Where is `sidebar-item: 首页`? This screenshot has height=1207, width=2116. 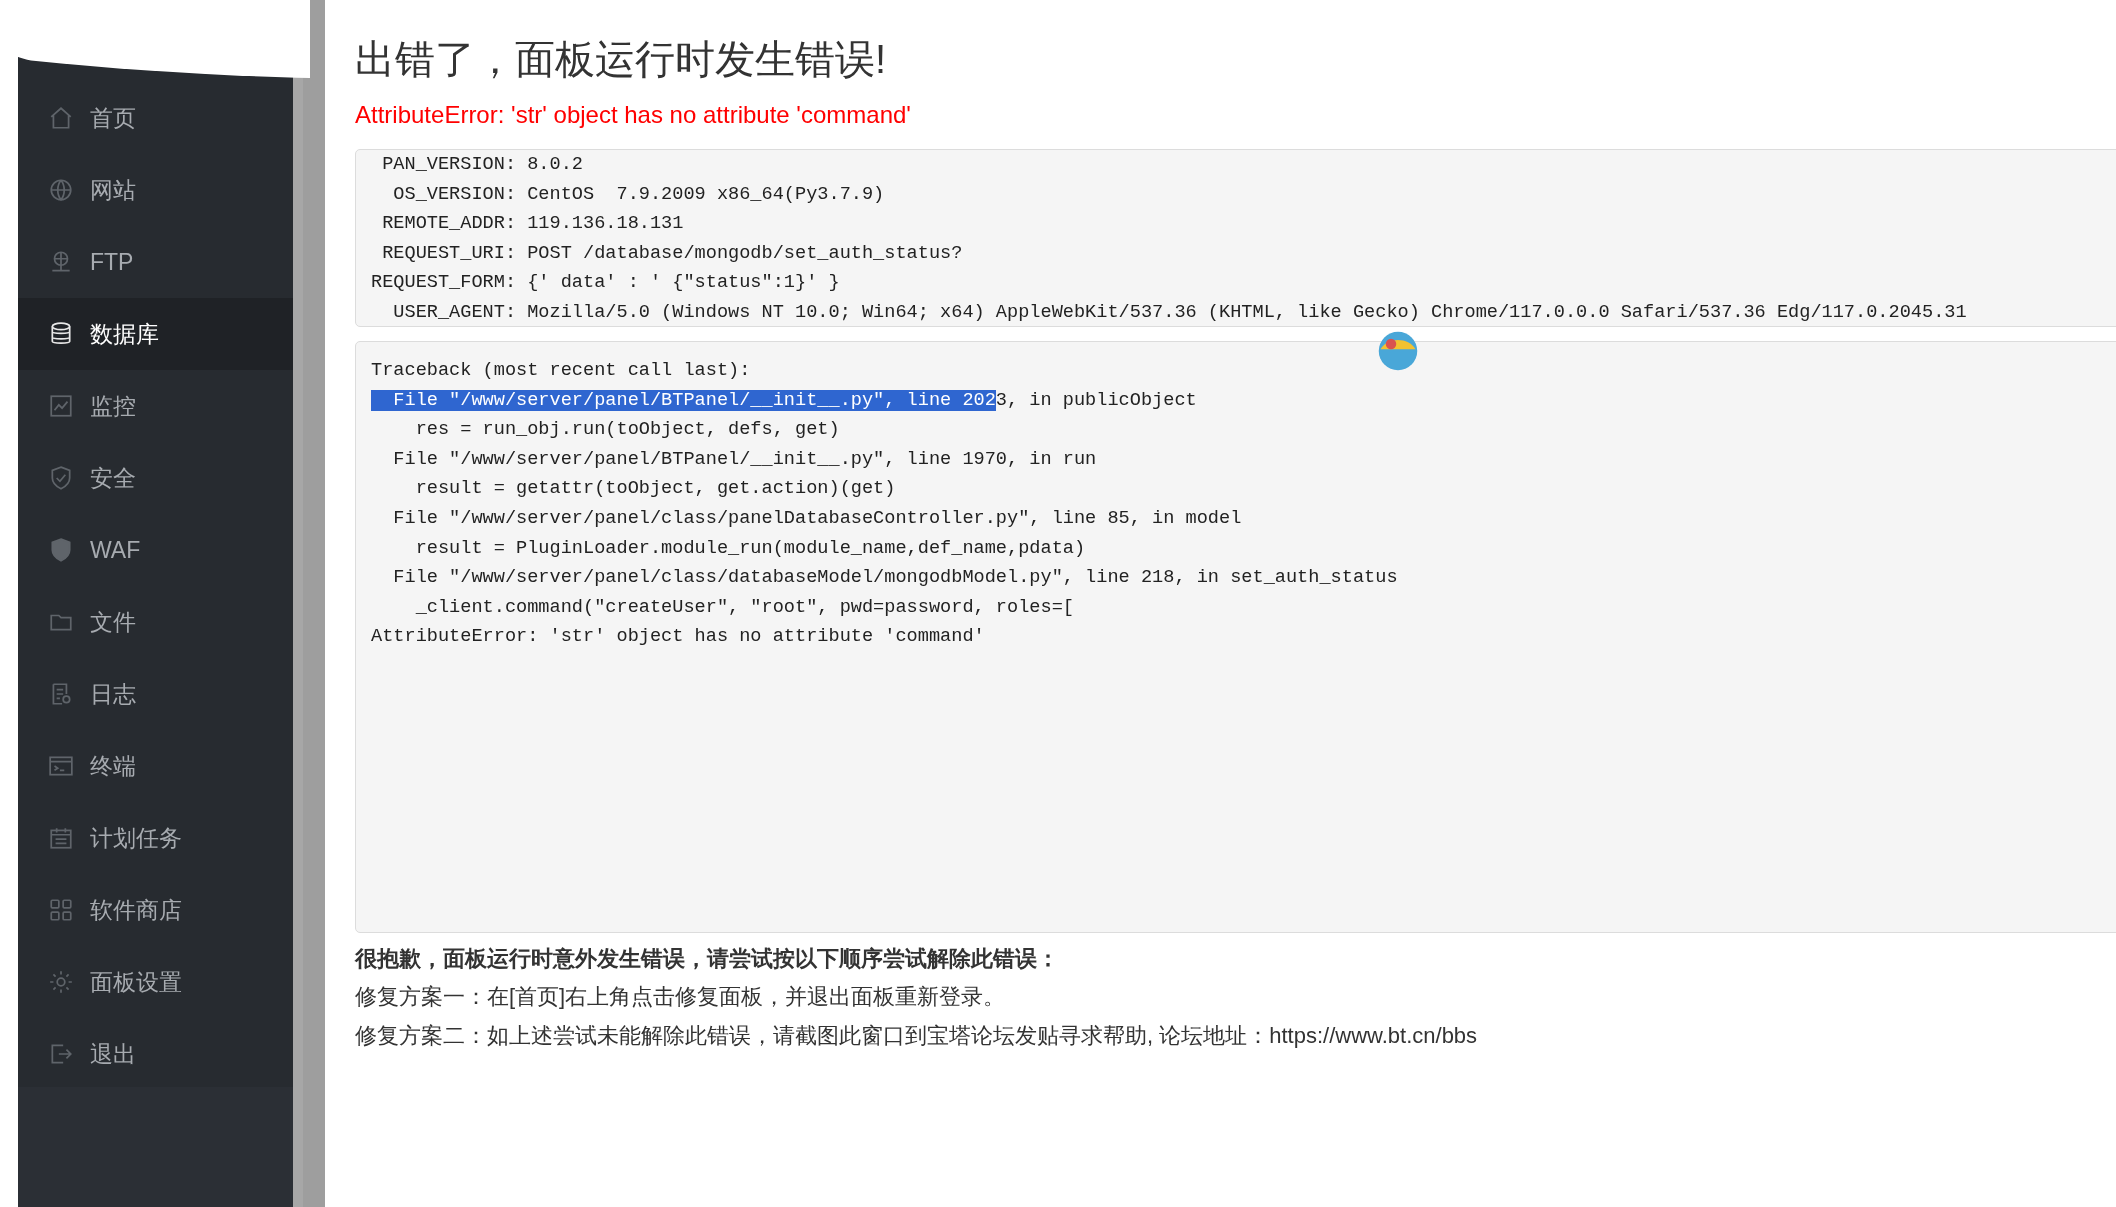
sidebar-item: 首页 is located at coordinates (155, 118).